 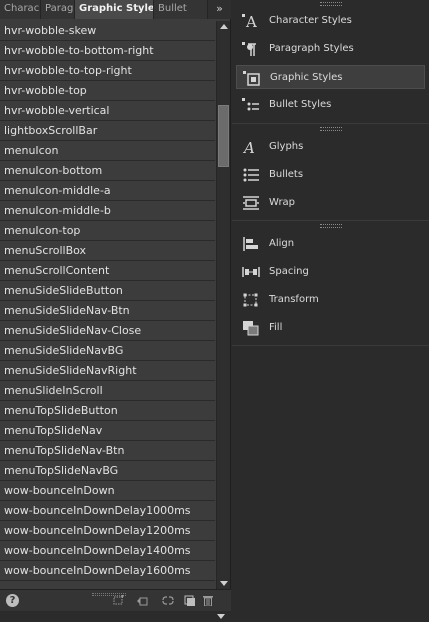 I want to click on dock-item-character-styles: A Character Styles, so click(x=330, y=21).